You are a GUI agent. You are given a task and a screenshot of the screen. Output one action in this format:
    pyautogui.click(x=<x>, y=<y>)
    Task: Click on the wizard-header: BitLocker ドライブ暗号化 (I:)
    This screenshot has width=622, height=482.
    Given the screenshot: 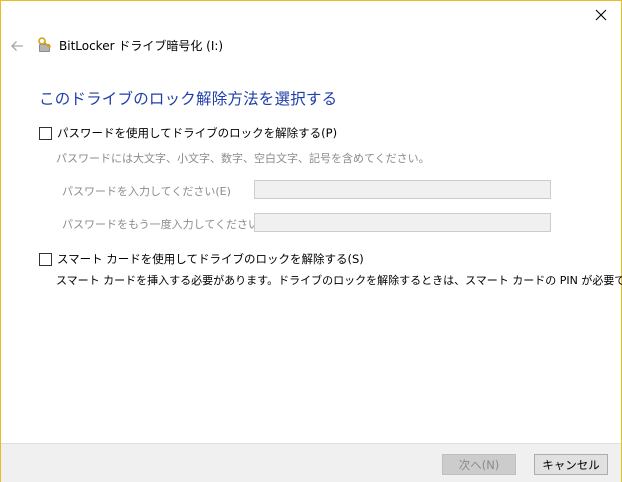 What is the action you would take?
    pyautogui.click(x=311, y=46)
    